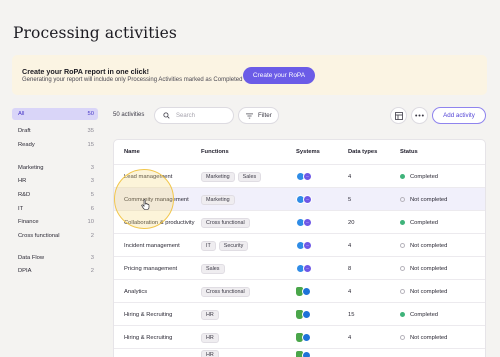  I want to click on functions-cell: IT Security, so click(226, 245).